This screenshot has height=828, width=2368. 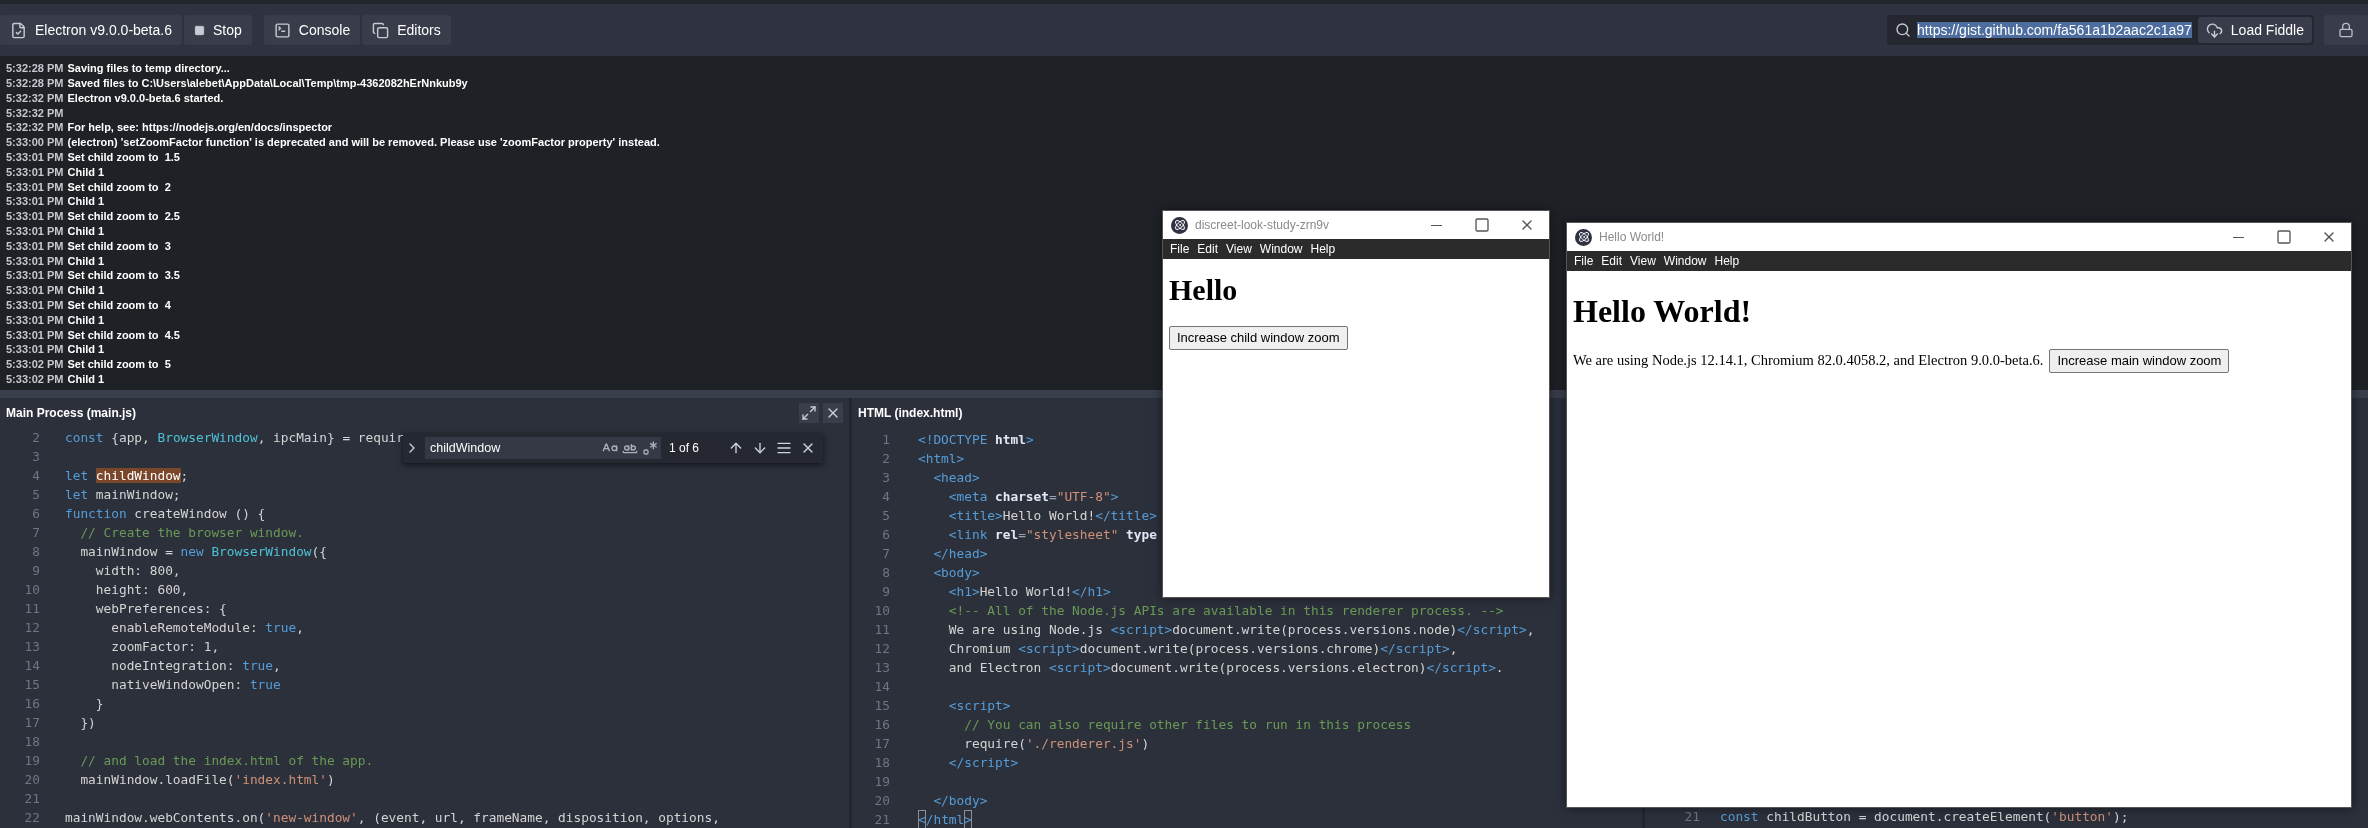 What do you see at coordinates (1033, 496) in the screenshot?
I see `code-line: <meta charset="UTF-8">` at bounding box center [1033, 496].